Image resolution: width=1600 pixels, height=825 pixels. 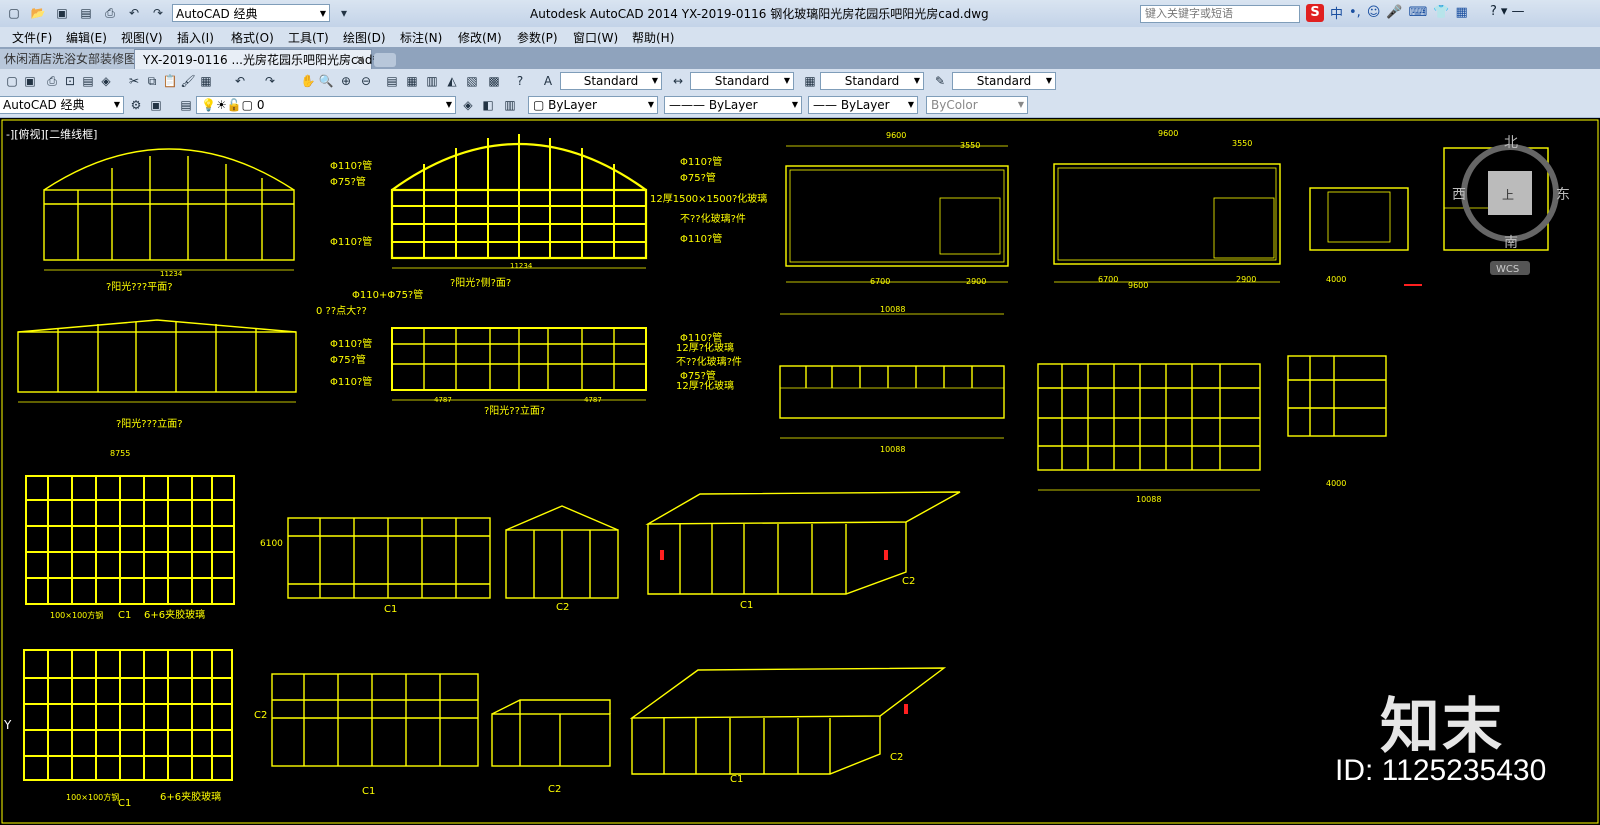 What do you see at coordinates (1504, 11) in the screenshot?
I see `help-dropdown-icon: ▾` at bounding box center [1504, 11].